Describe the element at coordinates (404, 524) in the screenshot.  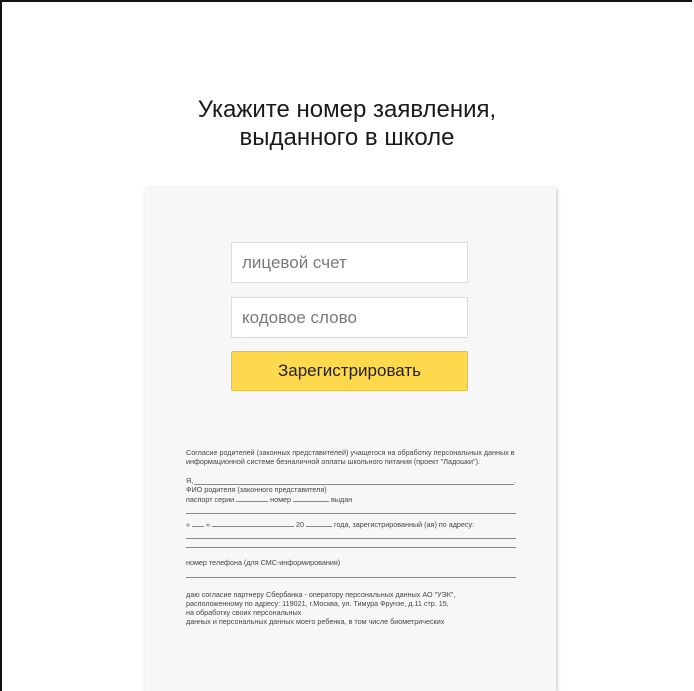
I see `address-label: года, зарегистрированный (ая) по адресу:` at that location.